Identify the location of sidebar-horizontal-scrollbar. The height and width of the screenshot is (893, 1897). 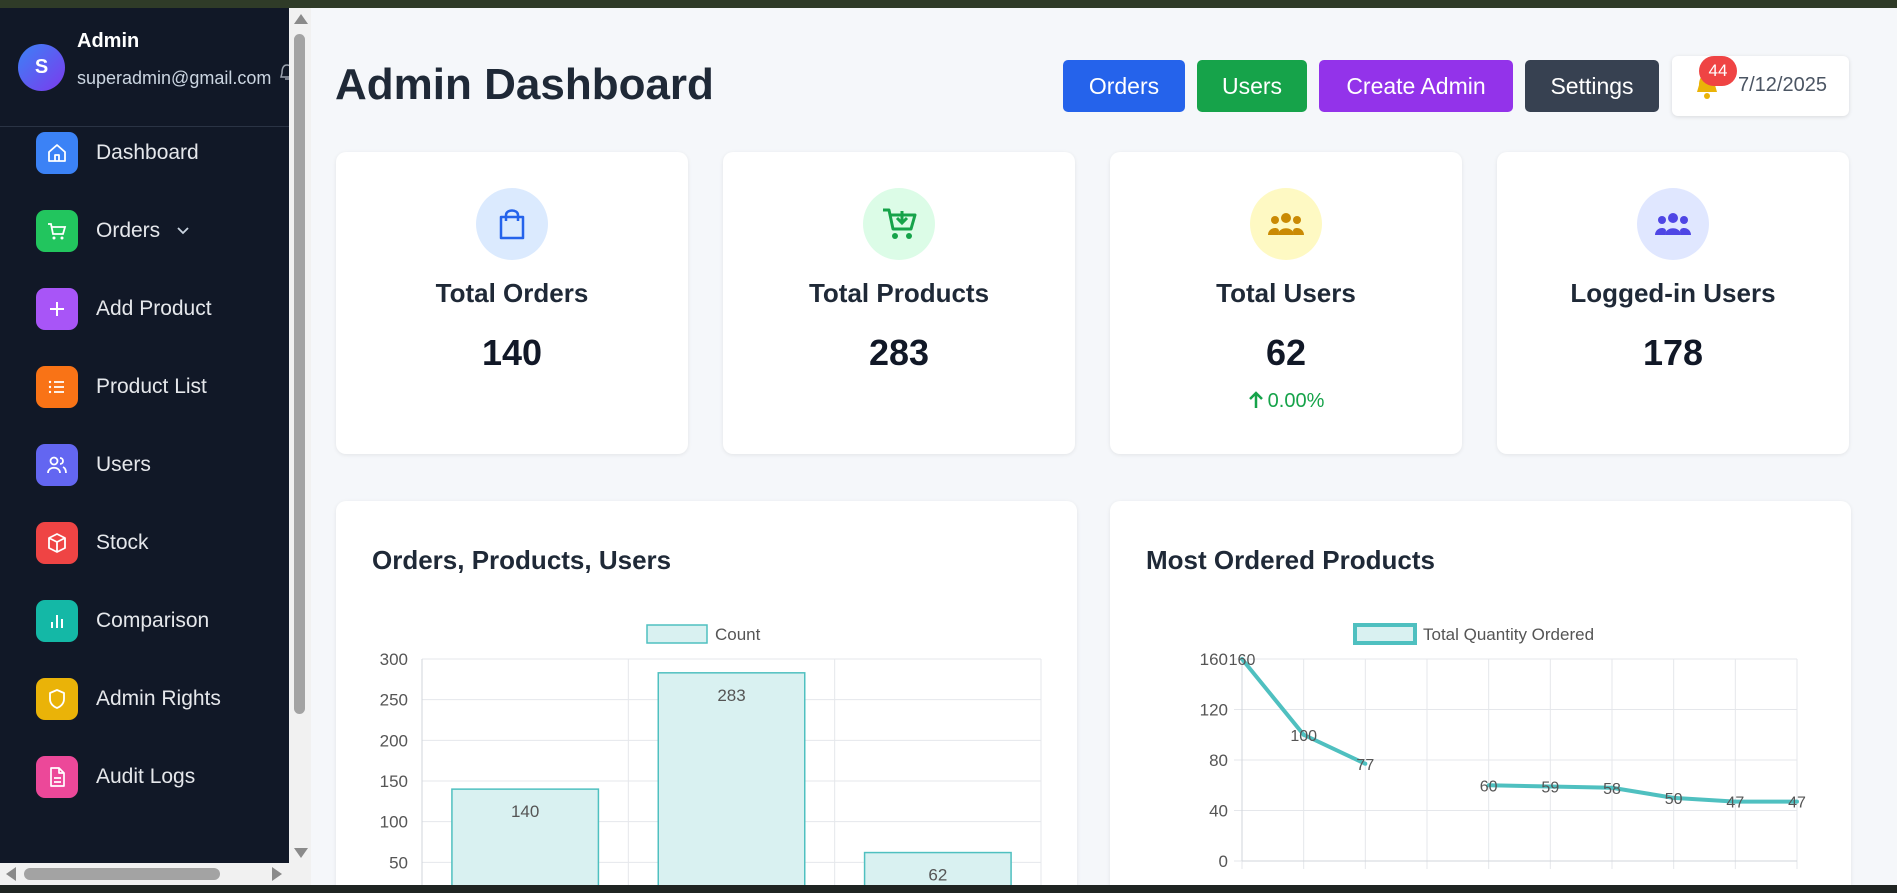
(144, 874).